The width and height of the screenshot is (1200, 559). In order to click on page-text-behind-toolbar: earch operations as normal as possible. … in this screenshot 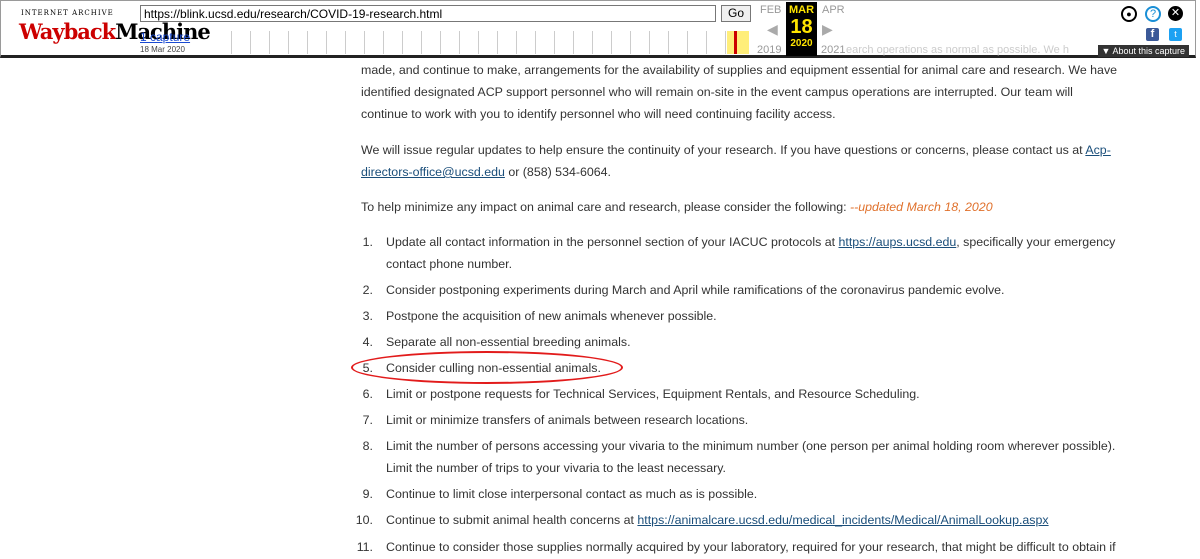, I will do `click(957, 50)`.